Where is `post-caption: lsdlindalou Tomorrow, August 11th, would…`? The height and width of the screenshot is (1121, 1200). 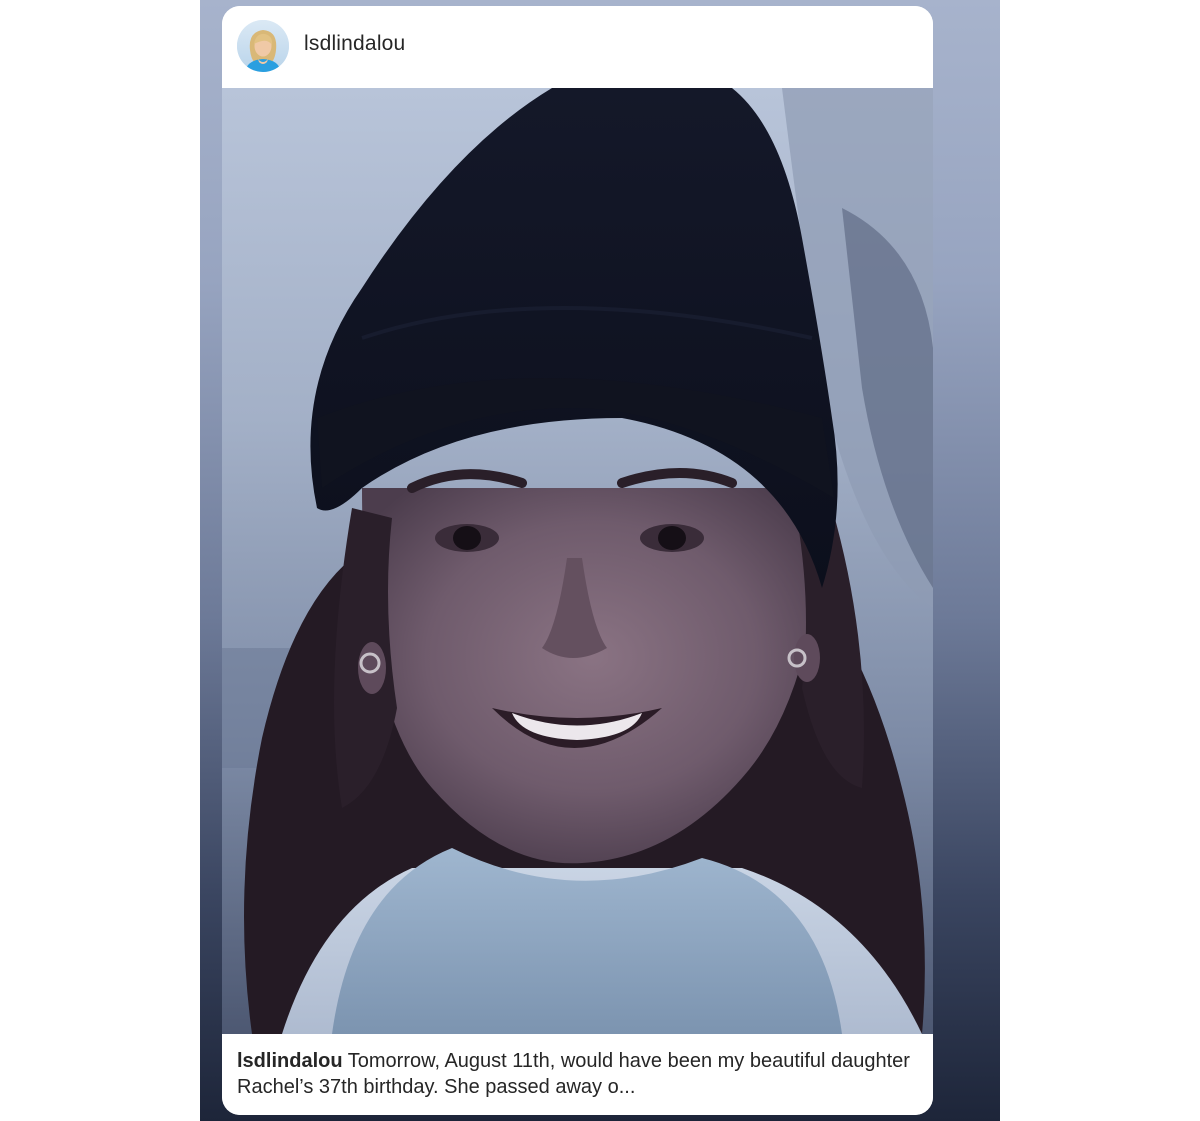
post-caption: lsdlindalou Tomorrow, August 11th, would… is located at coordinates (577, 1074).